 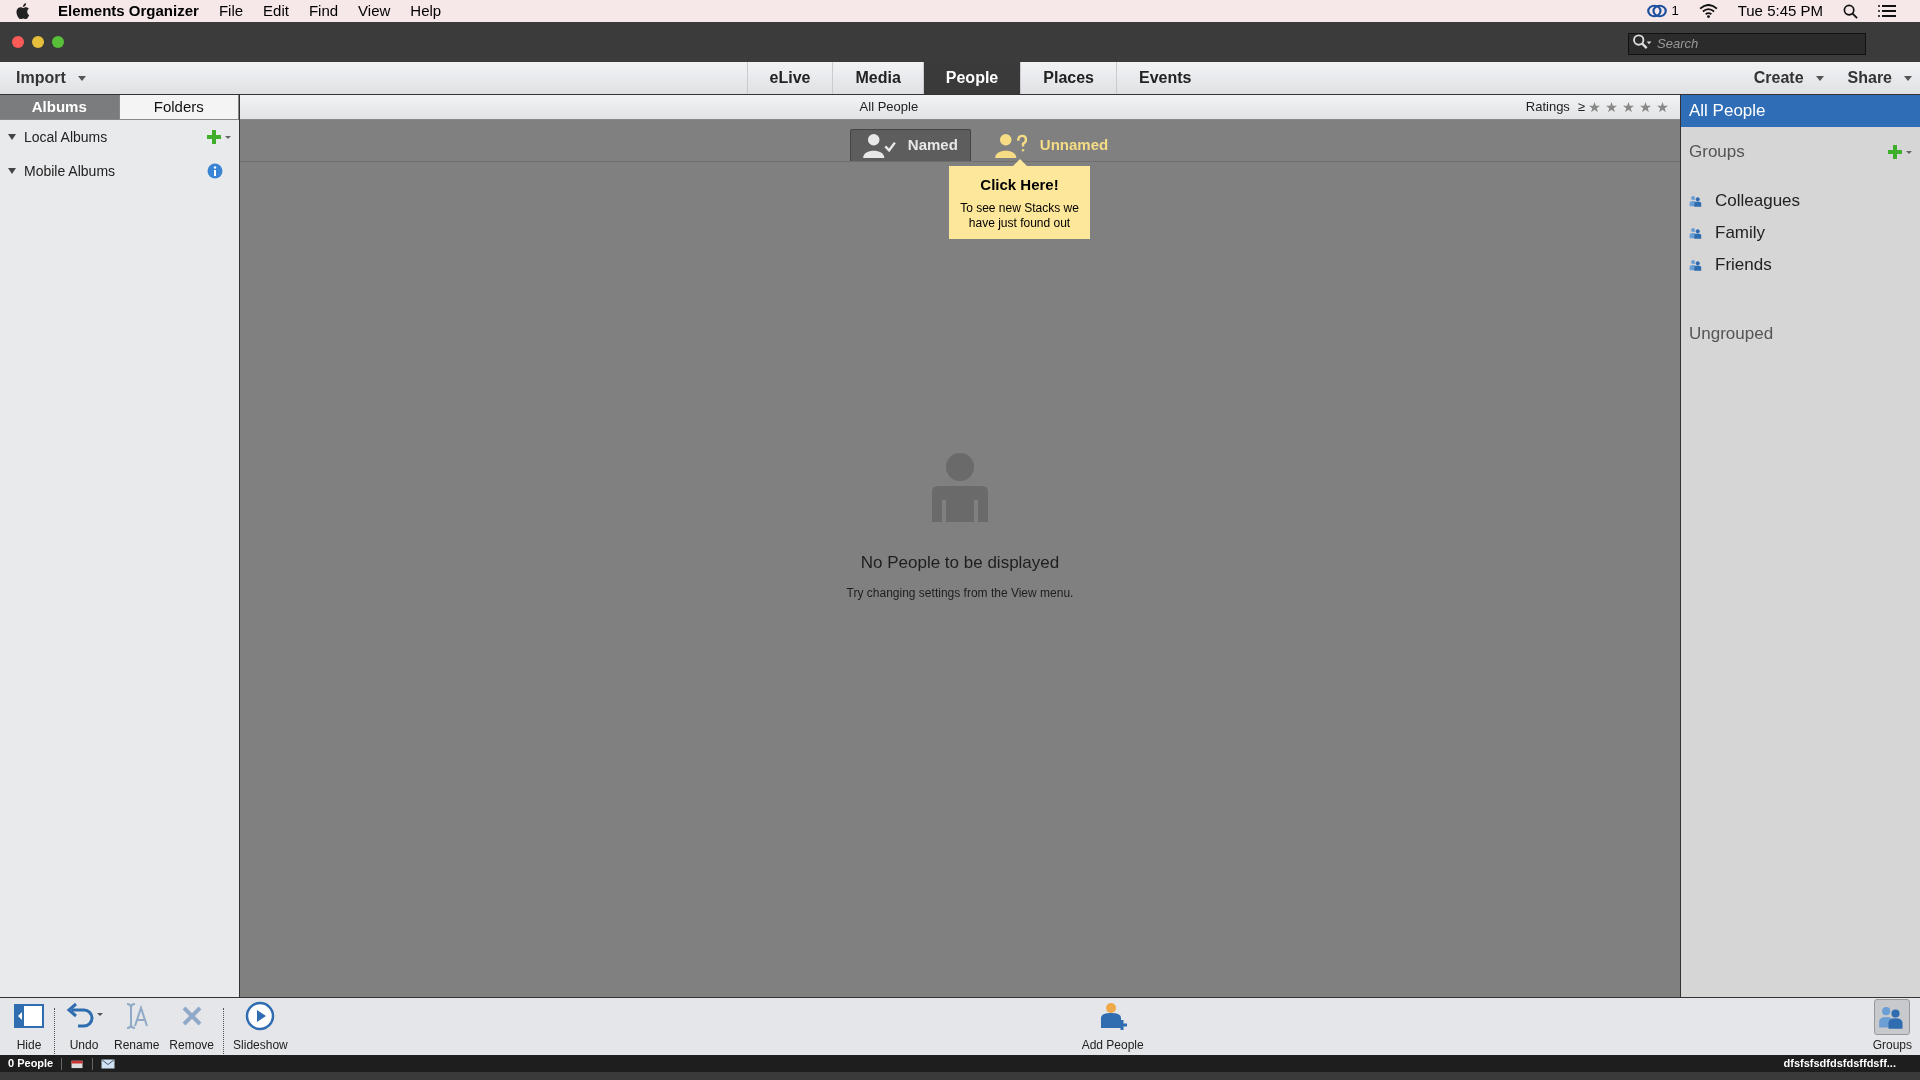 I want to click on menu-item: Help, so click(x=426, y=11).